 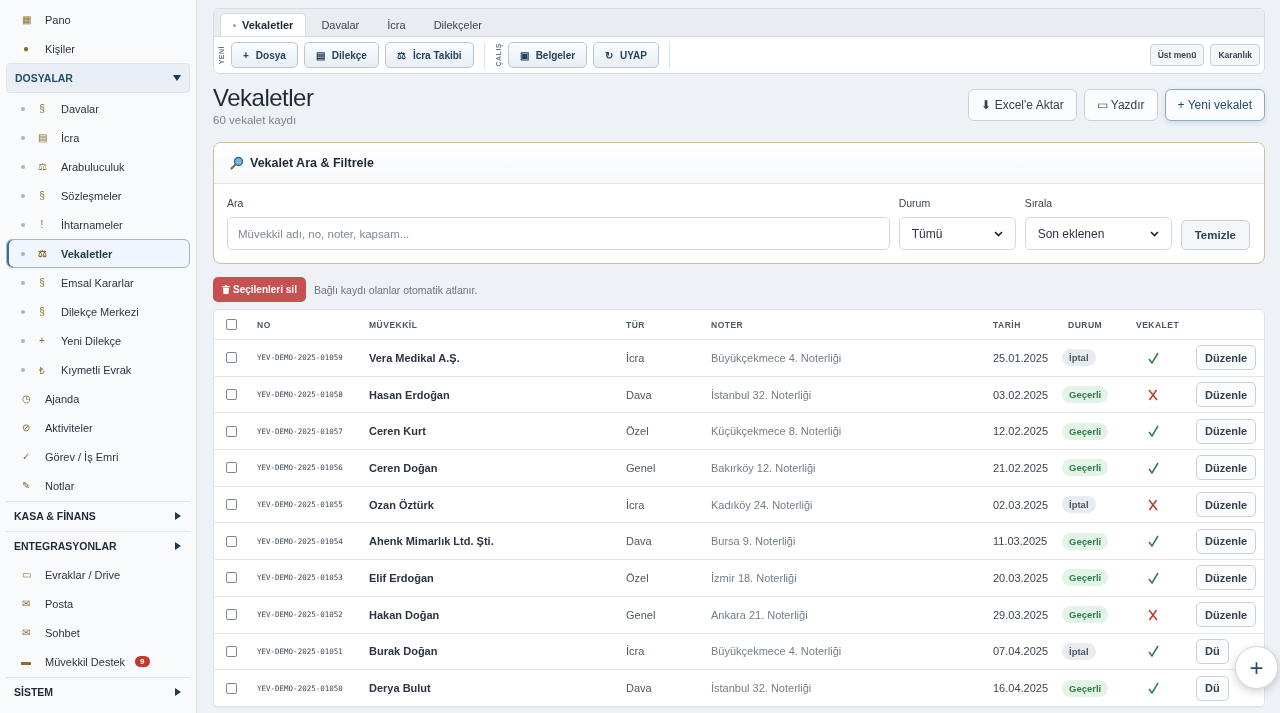 I want to click on status-dropdown: Tümü, so click(x=957, y=233).